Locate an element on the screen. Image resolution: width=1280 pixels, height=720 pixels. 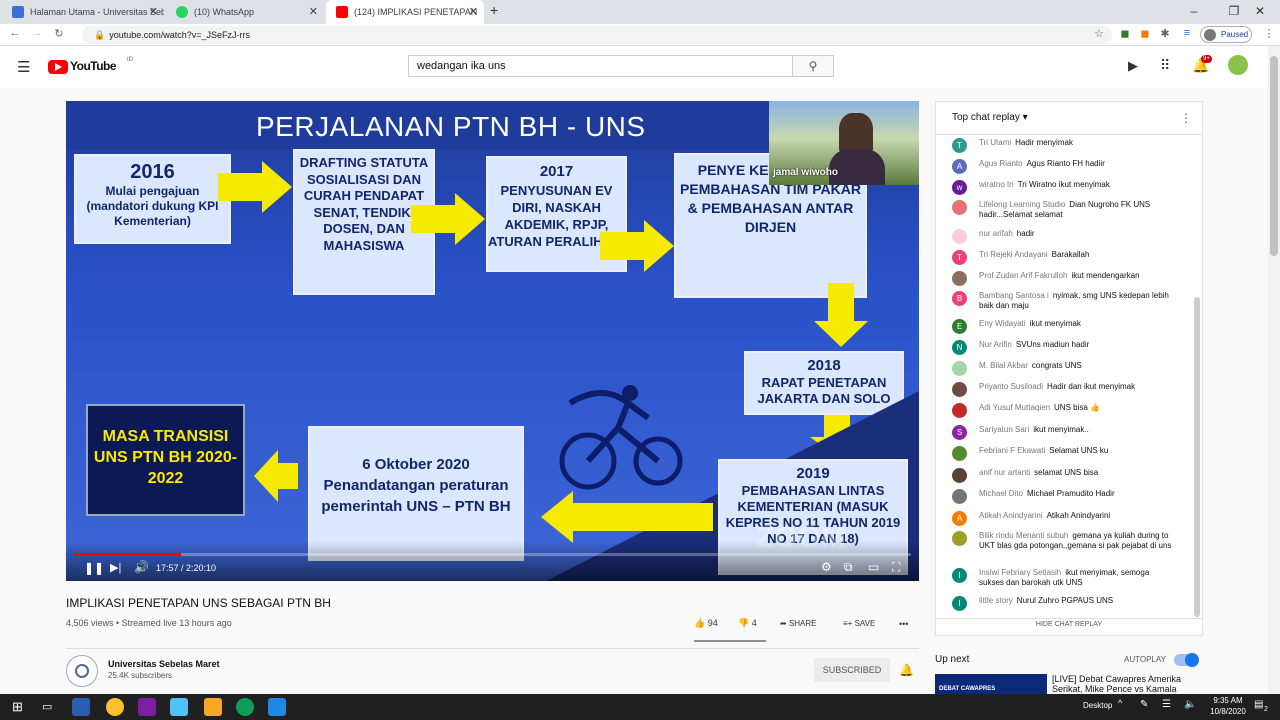
chat-scrollbar is located at coordinates (1197, 457).